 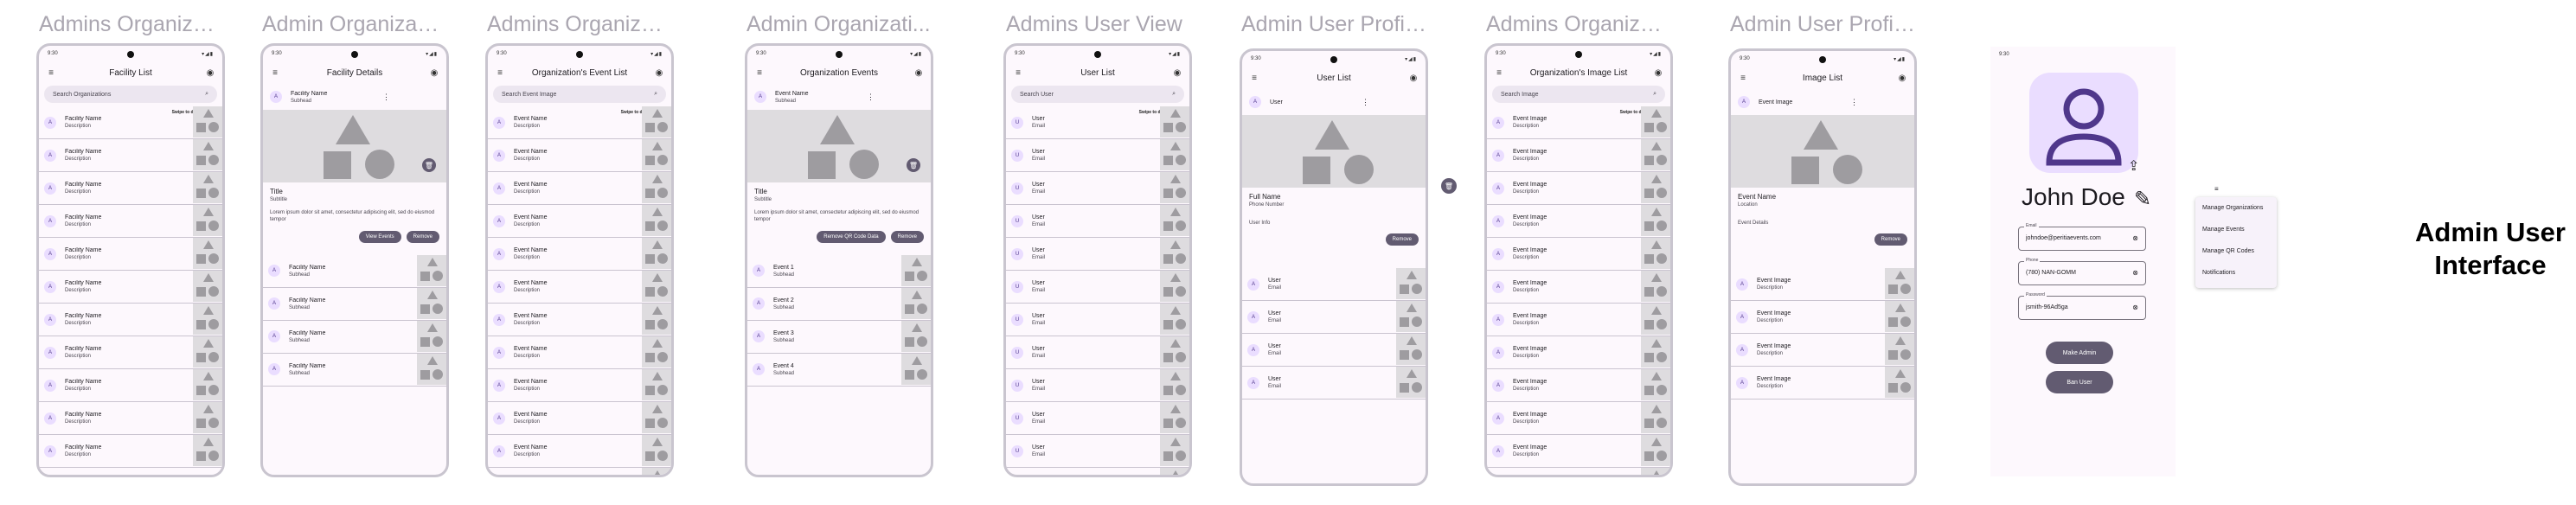 What do you see at coordinates (579, 94) in the screenshot?
I see `search-bar: Search Event Image ⌕` at bounding box center [579, 94].